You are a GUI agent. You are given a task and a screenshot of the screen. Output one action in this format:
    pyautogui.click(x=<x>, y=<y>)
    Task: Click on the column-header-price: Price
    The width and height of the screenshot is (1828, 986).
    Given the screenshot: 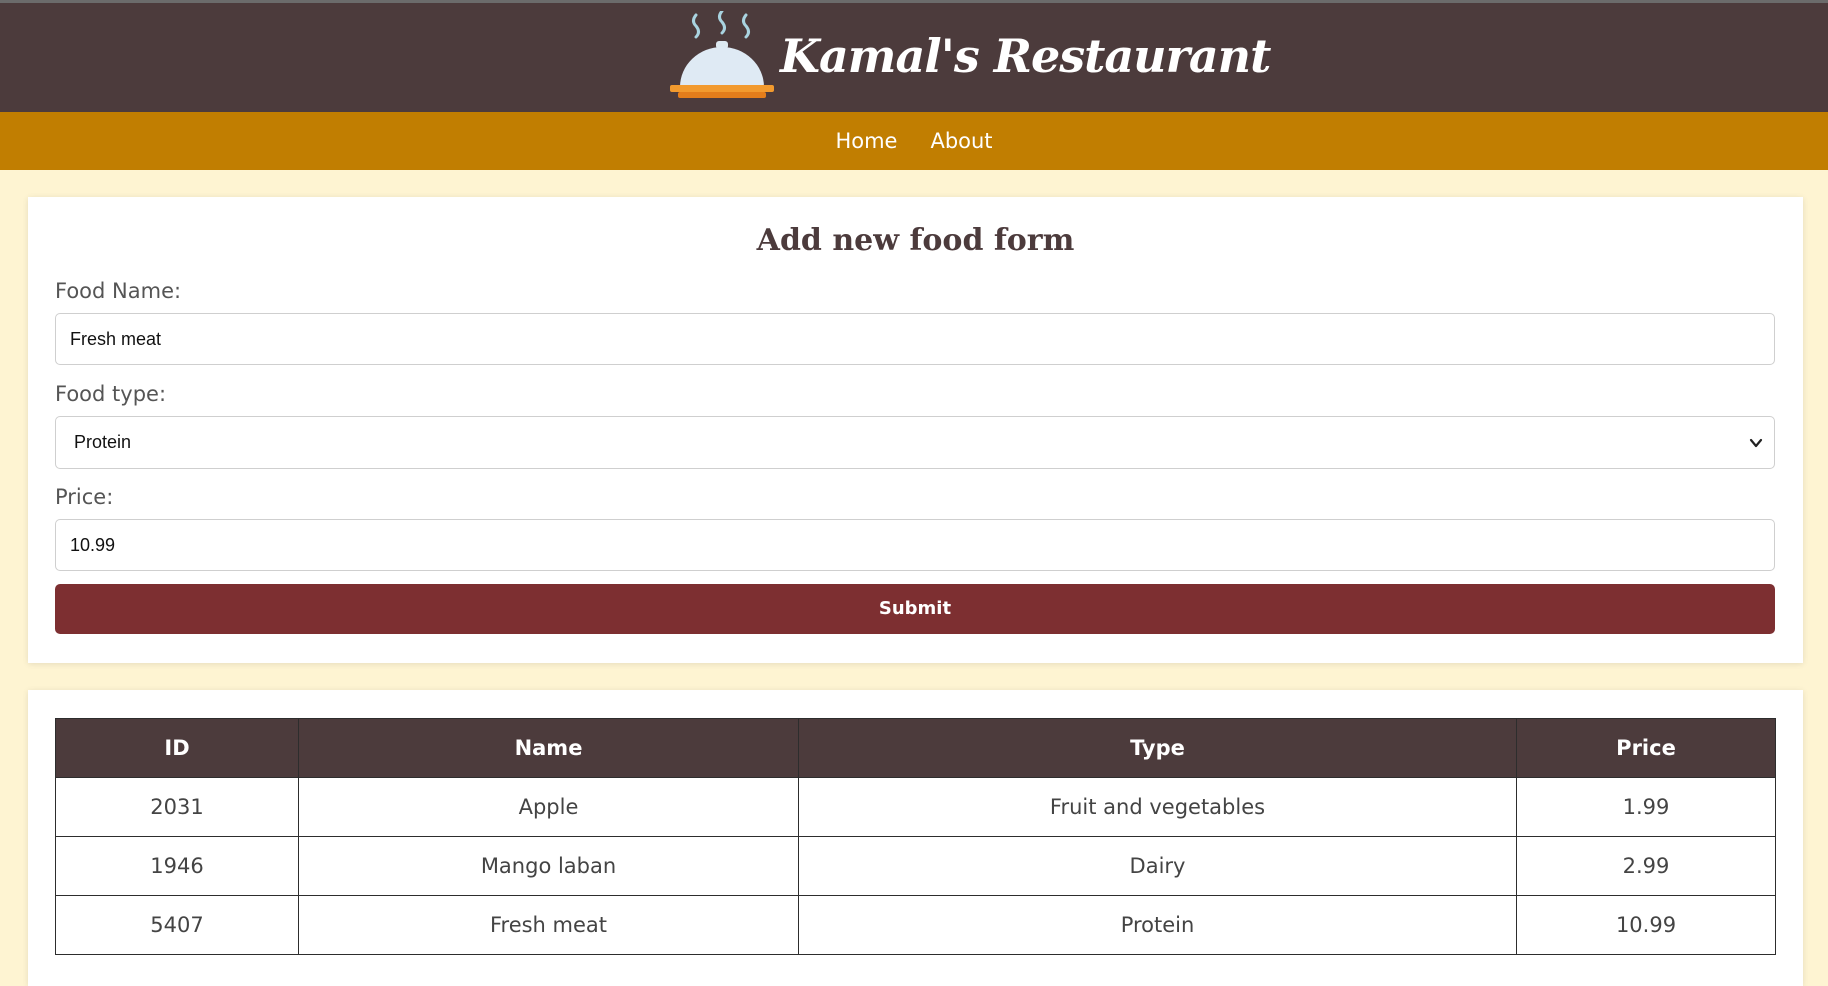 What is the action you would take?
    pyautogui.click(x=1646, y=748)
    